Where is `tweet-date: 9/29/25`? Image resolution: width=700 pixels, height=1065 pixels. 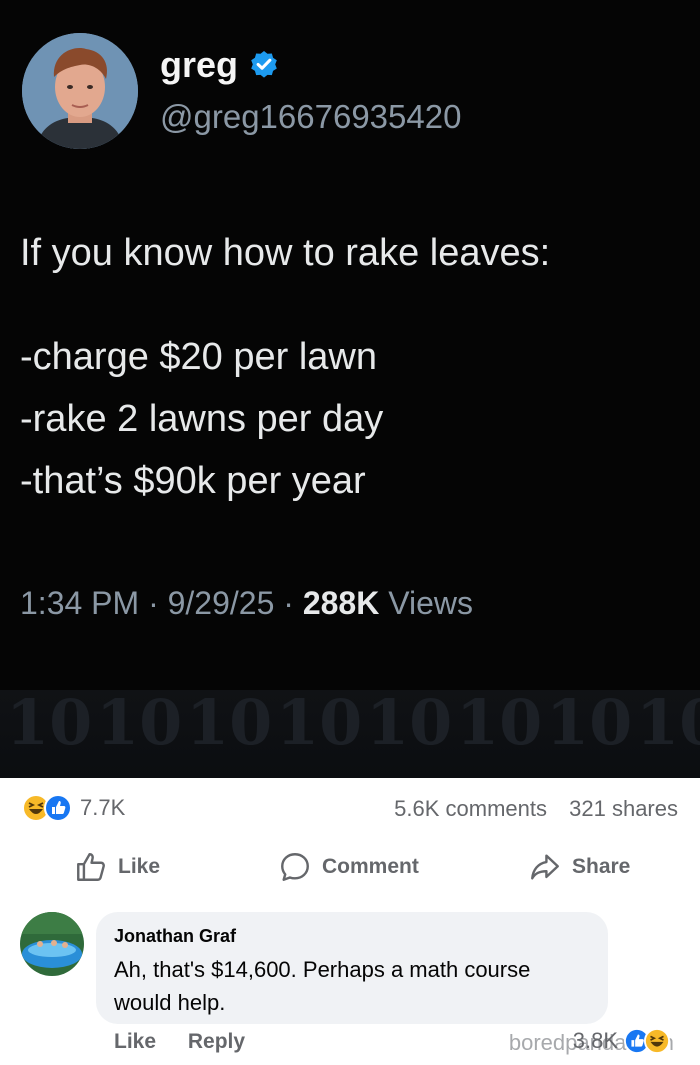
tweet-date: 9/29/25 is located at coordinates (221, 603).